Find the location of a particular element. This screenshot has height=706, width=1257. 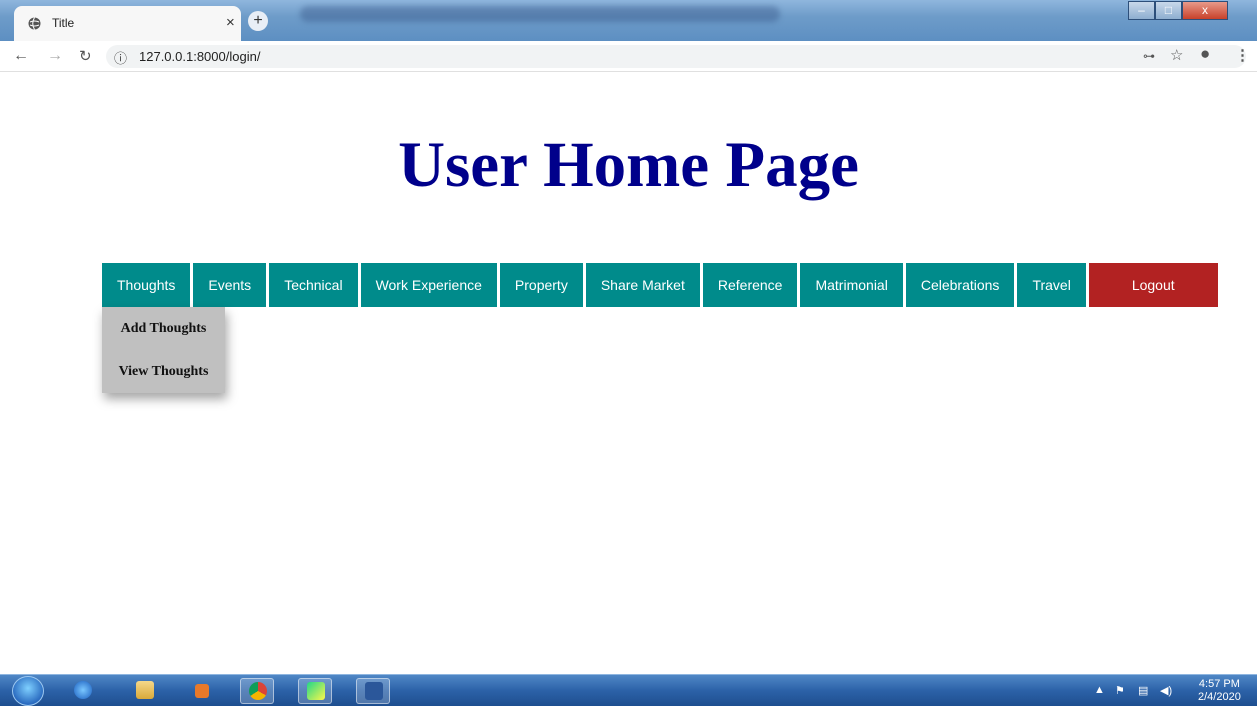

star-icon: ☆ is located at coordinates (1176, 55).